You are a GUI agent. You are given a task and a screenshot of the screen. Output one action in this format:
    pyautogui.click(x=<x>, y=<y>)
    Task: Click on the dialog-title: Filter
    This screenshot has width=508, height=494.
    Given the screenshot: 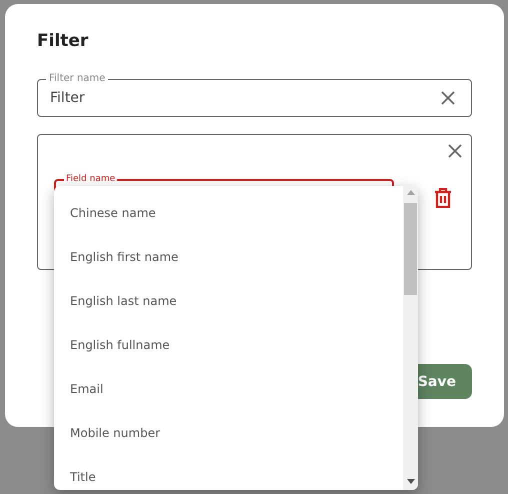 What is the action you would take?
    pyautogui.click(x=63, y=41)
    